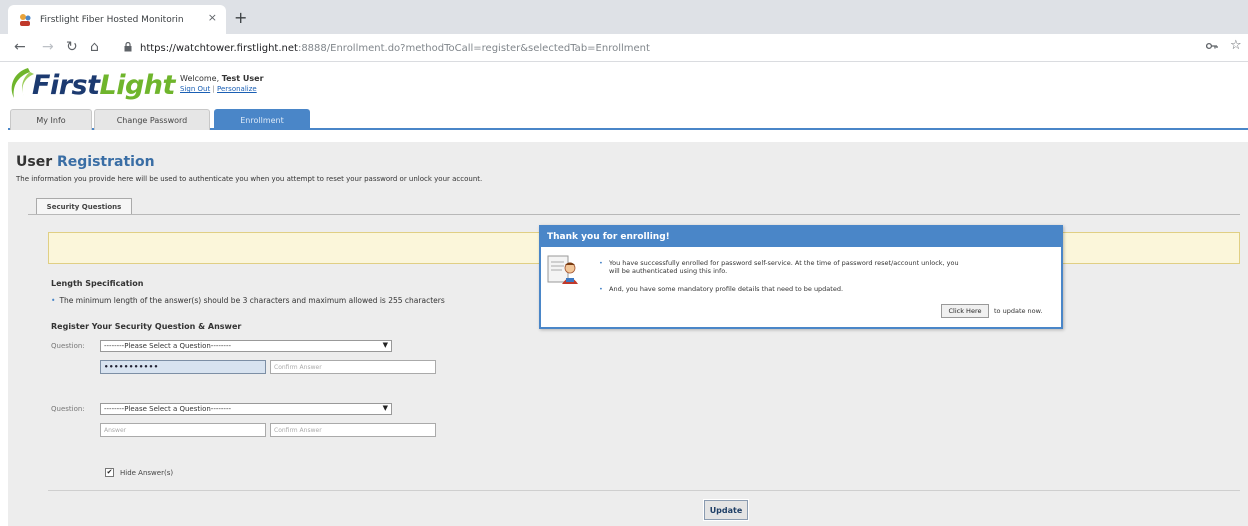 Image resolution: width=1248 pixels, height=526 pixels. I want to click on firstlight-logo: FirstLight, so click(103, 85).